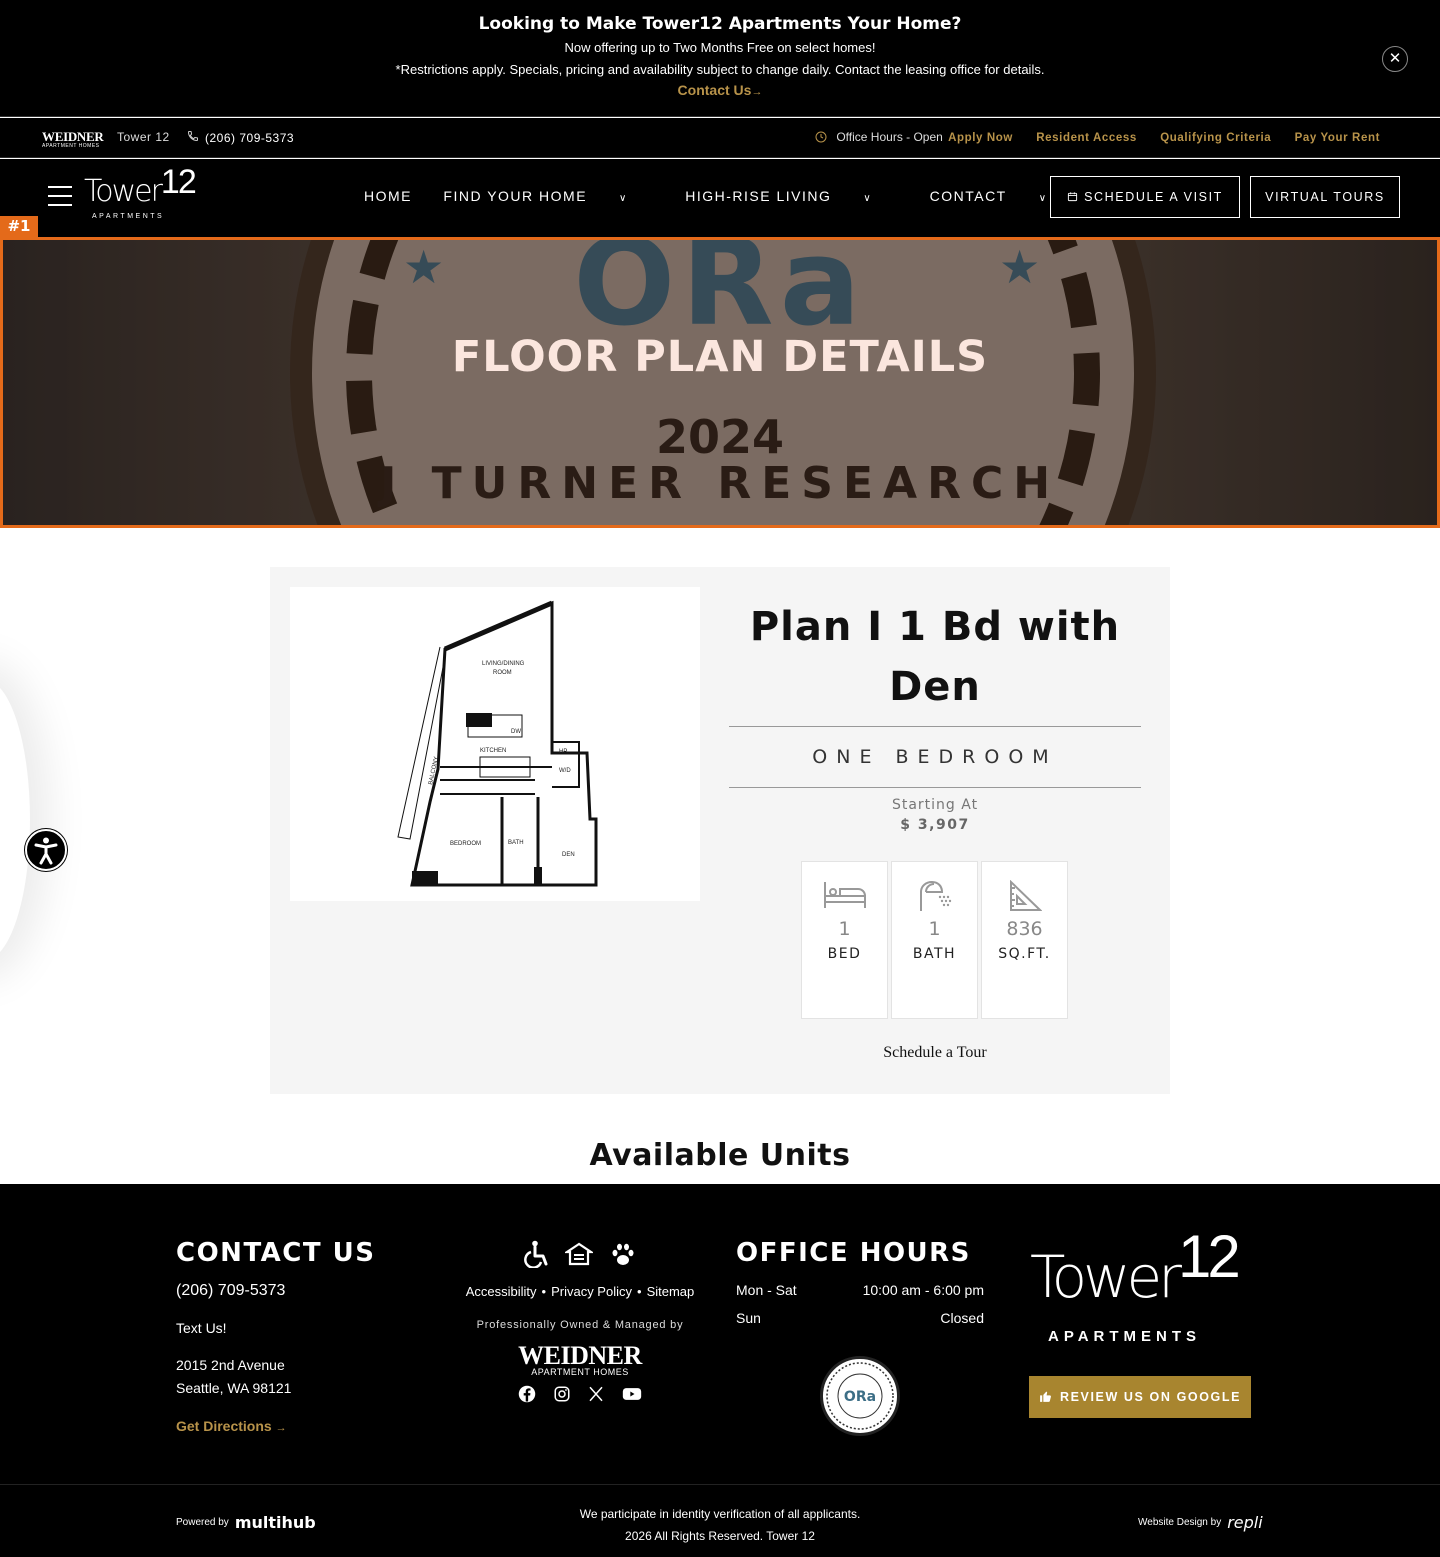 Image resolution: width=1440 pixels, height=1557 pixels. What do you see at coordinates (516, 732) in the screenshot?
I see `drawing-label: DW` at bounding box center [516, 732].